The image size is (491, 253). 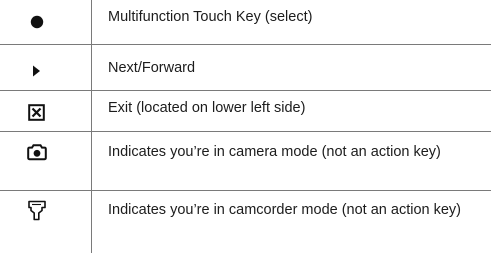 I want to click on legend-description: Multifunction Touch Key (select), so click(x=291, y=22).